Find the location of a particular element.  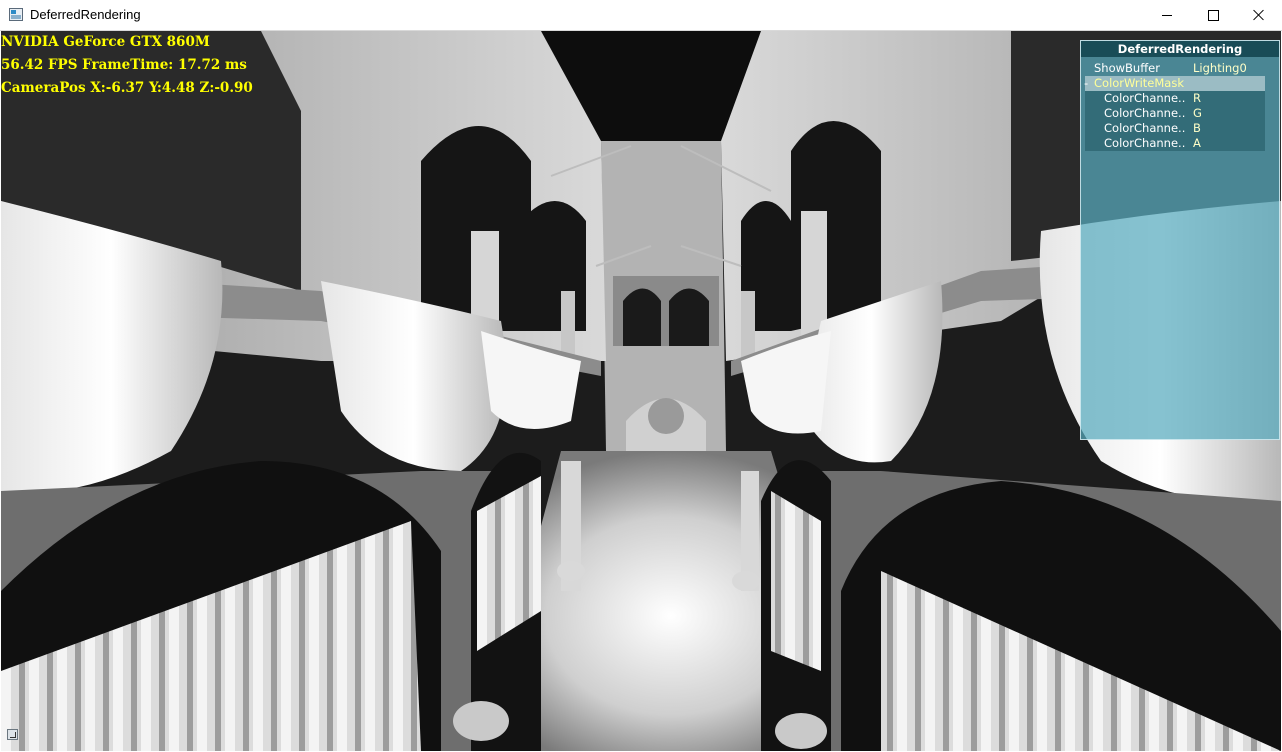

title-bar: DeferredRendering is located at coordinates (641, 15).